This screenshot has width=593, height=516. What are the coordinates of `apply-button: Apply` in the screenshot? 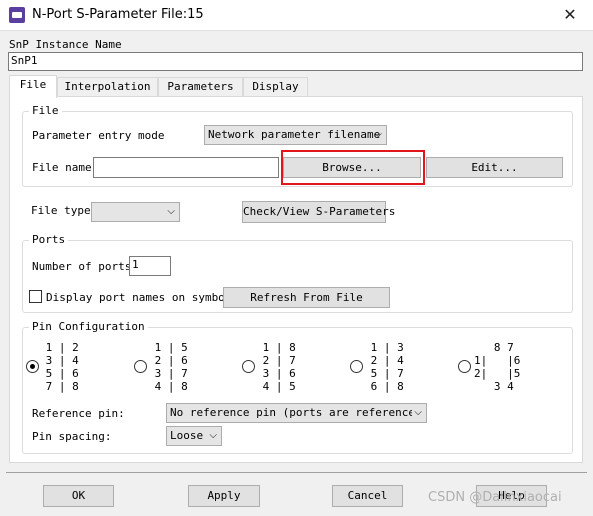 It's located at (224, 496).